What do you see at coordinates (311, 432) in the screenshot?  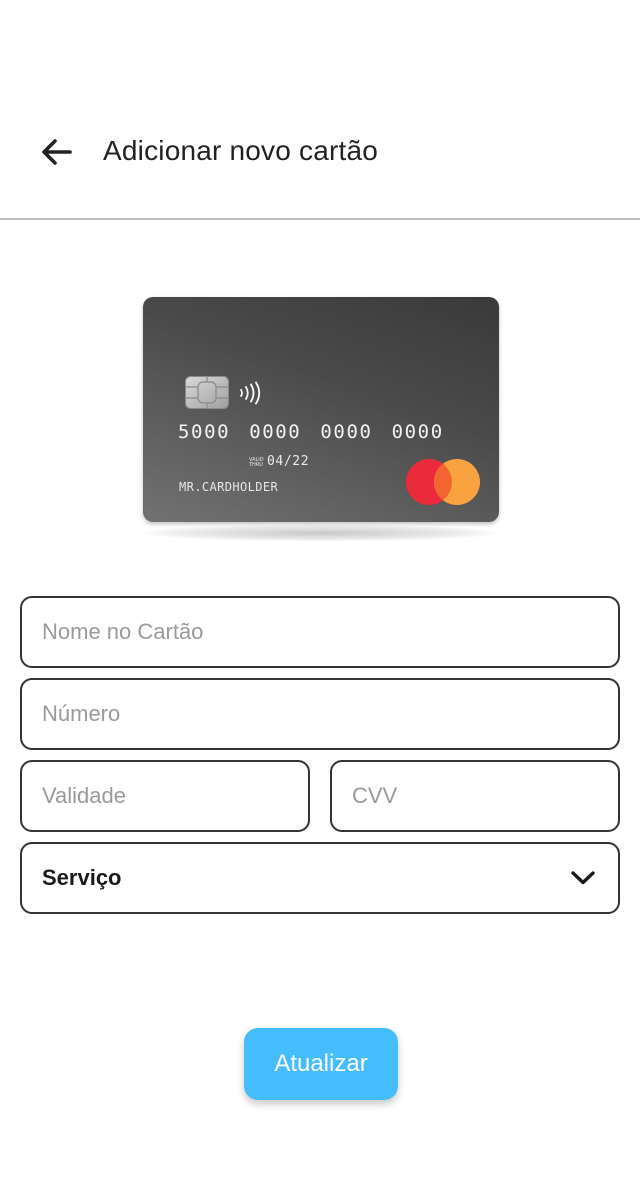 I see `card-number: 5000 0000 0000 0000` at bounding box center [311, 432].